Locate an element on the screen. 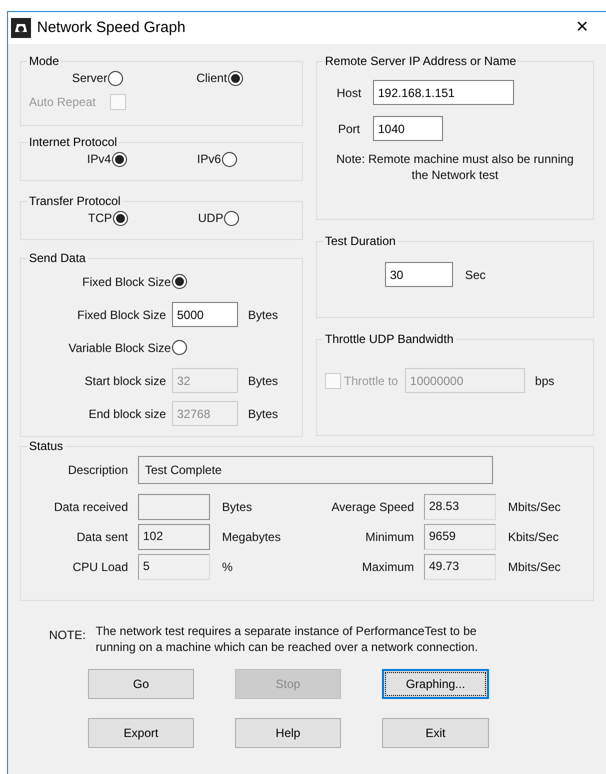  readout-field: 28.53 is located at coordinates (460, 507).